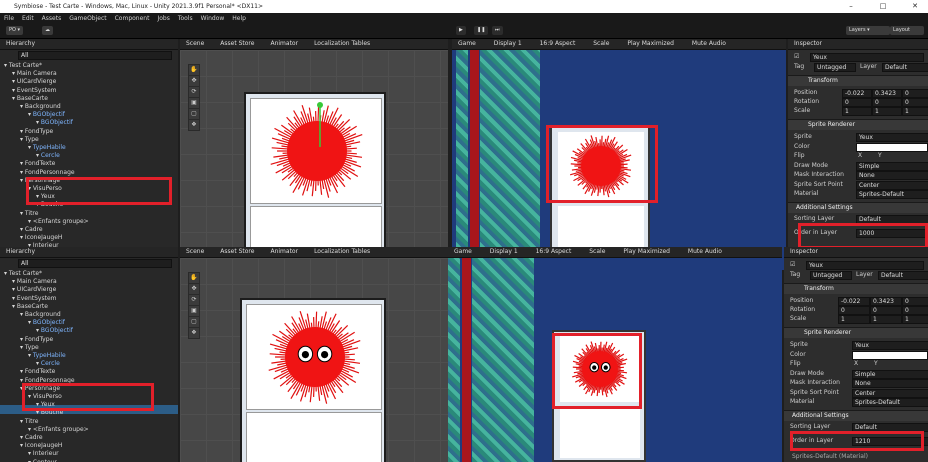  I want to click on material-footer: Sprites-Default (Material), so click(830, 456).